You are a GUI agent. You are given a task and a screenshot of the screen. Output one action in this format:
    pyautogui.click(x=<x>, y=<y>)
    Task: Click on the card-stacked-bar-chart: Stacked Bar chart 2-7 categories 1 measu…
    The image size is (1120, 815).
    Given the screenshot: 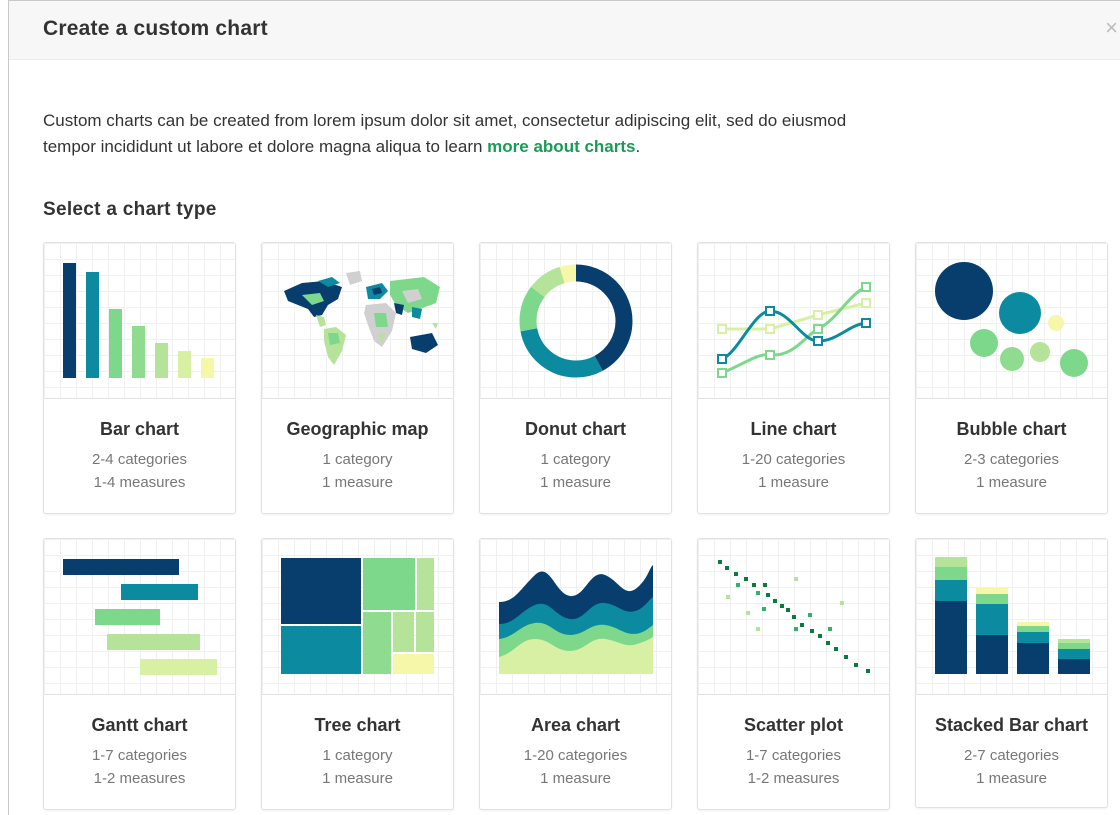 What is the action you would take?
    pyautogui.click(x=1011, y=673)
    